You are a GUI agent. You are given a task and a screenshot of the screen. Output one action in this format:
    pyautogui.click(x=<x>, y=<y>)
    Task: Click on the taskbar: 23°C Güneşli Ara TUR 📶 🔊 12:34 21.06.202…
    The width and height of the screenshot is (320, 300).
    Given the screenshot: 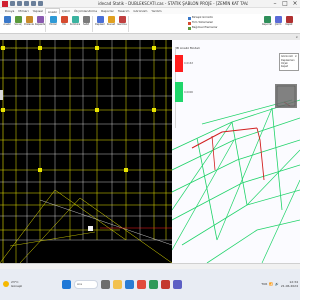 What is the action you would take?
    pyautogui.click(x=150, y=284)
    